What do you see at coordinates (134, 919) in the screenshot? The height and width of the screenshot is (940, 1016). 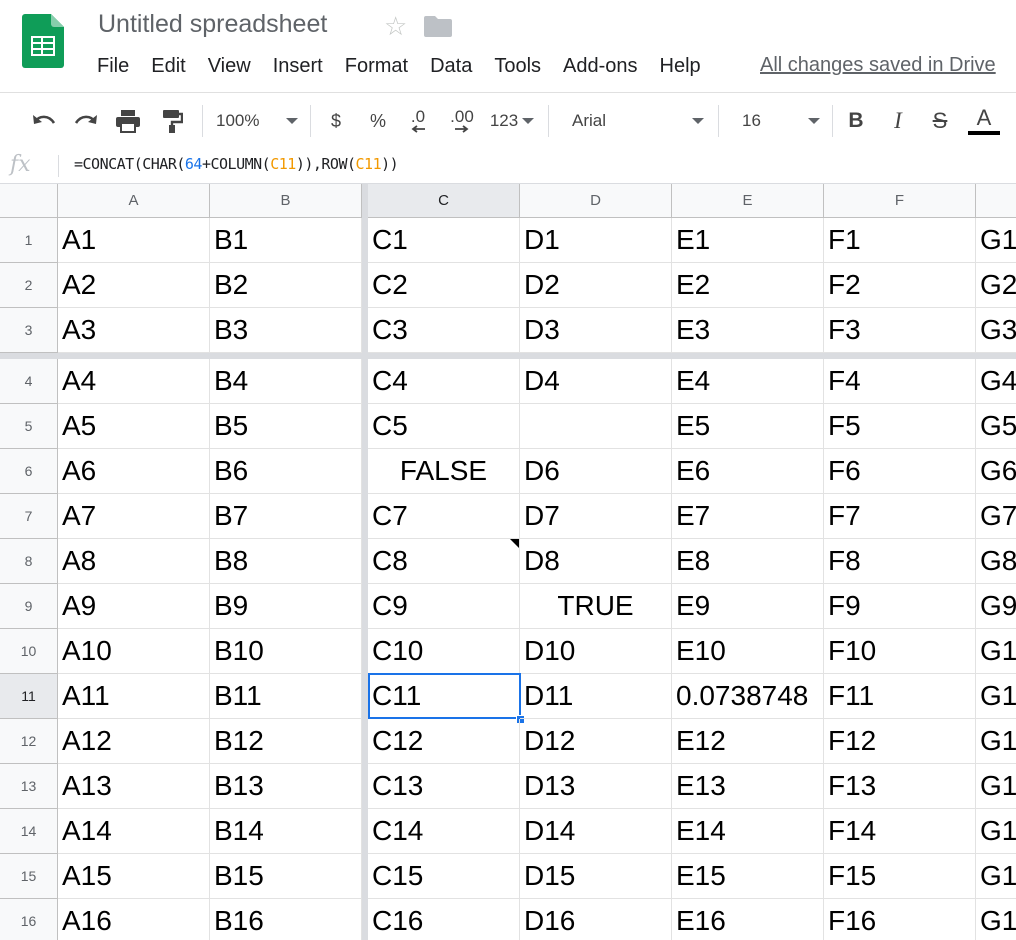 I see `cell-a16: A16` at bounding box center [134, 919].